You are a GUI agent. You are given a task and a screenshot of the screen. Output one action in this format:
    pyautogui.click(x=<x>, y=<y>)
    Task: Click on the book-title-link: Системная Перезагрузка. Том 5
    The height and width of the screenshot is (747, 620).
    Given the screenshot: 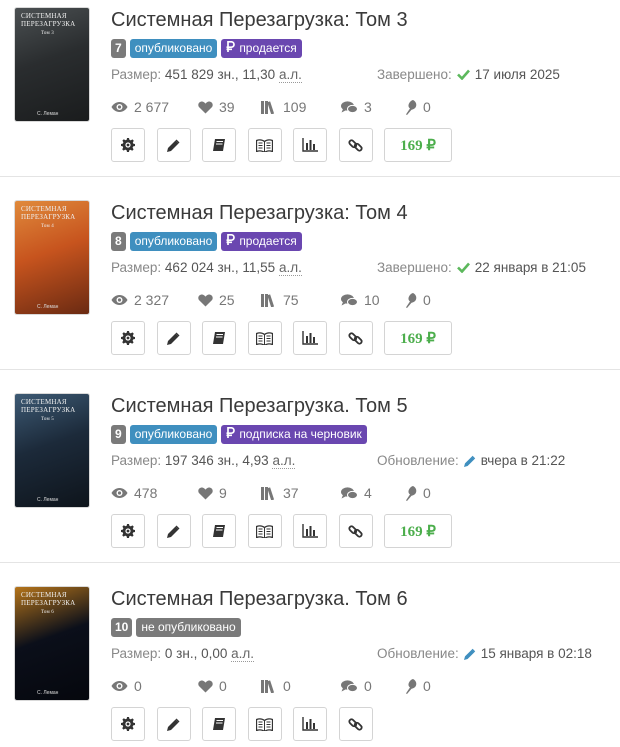 What is the action you would take?
    pyautogui.click(x=259, y=406)
    